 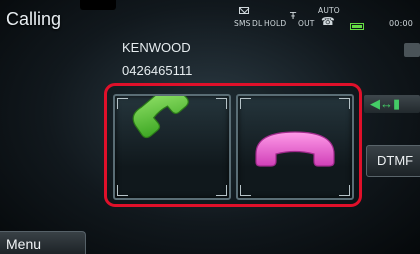 I want to click on status-bar: SMS DL HOLD Ŧ OUT AUTO ☎ 00:00, so click(x=327, y=21).